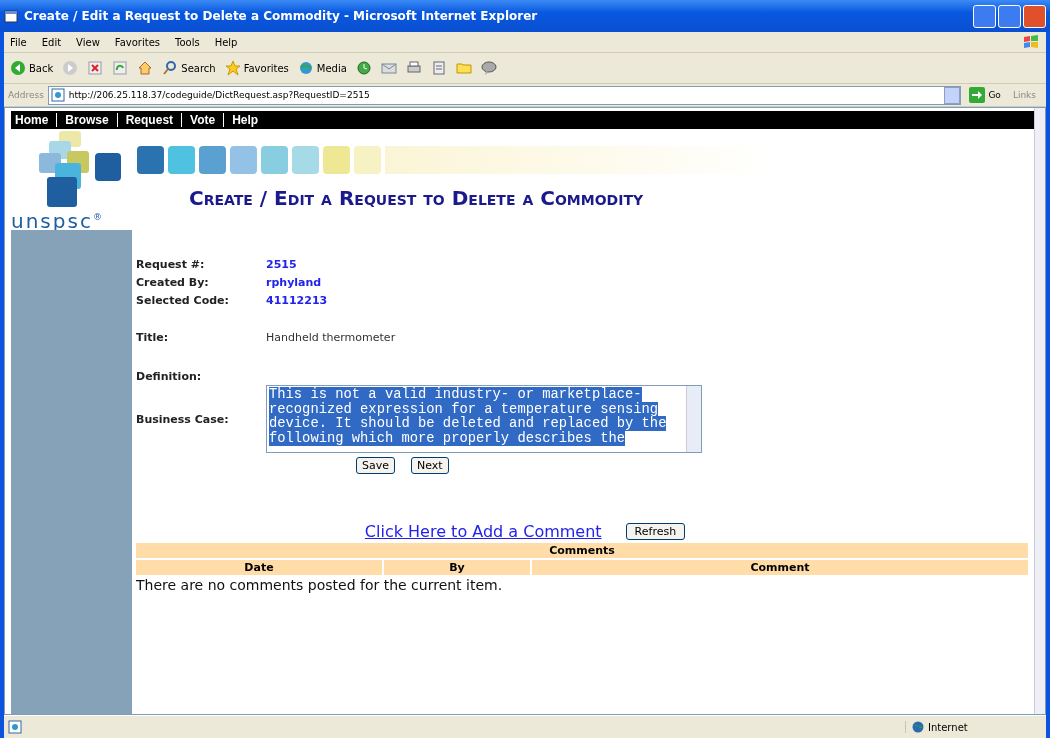 This screenshot has height=738, width=1050. Describe the element at coordinates (26, 95) in the screenshot. I see `address-label: Address` at that location.